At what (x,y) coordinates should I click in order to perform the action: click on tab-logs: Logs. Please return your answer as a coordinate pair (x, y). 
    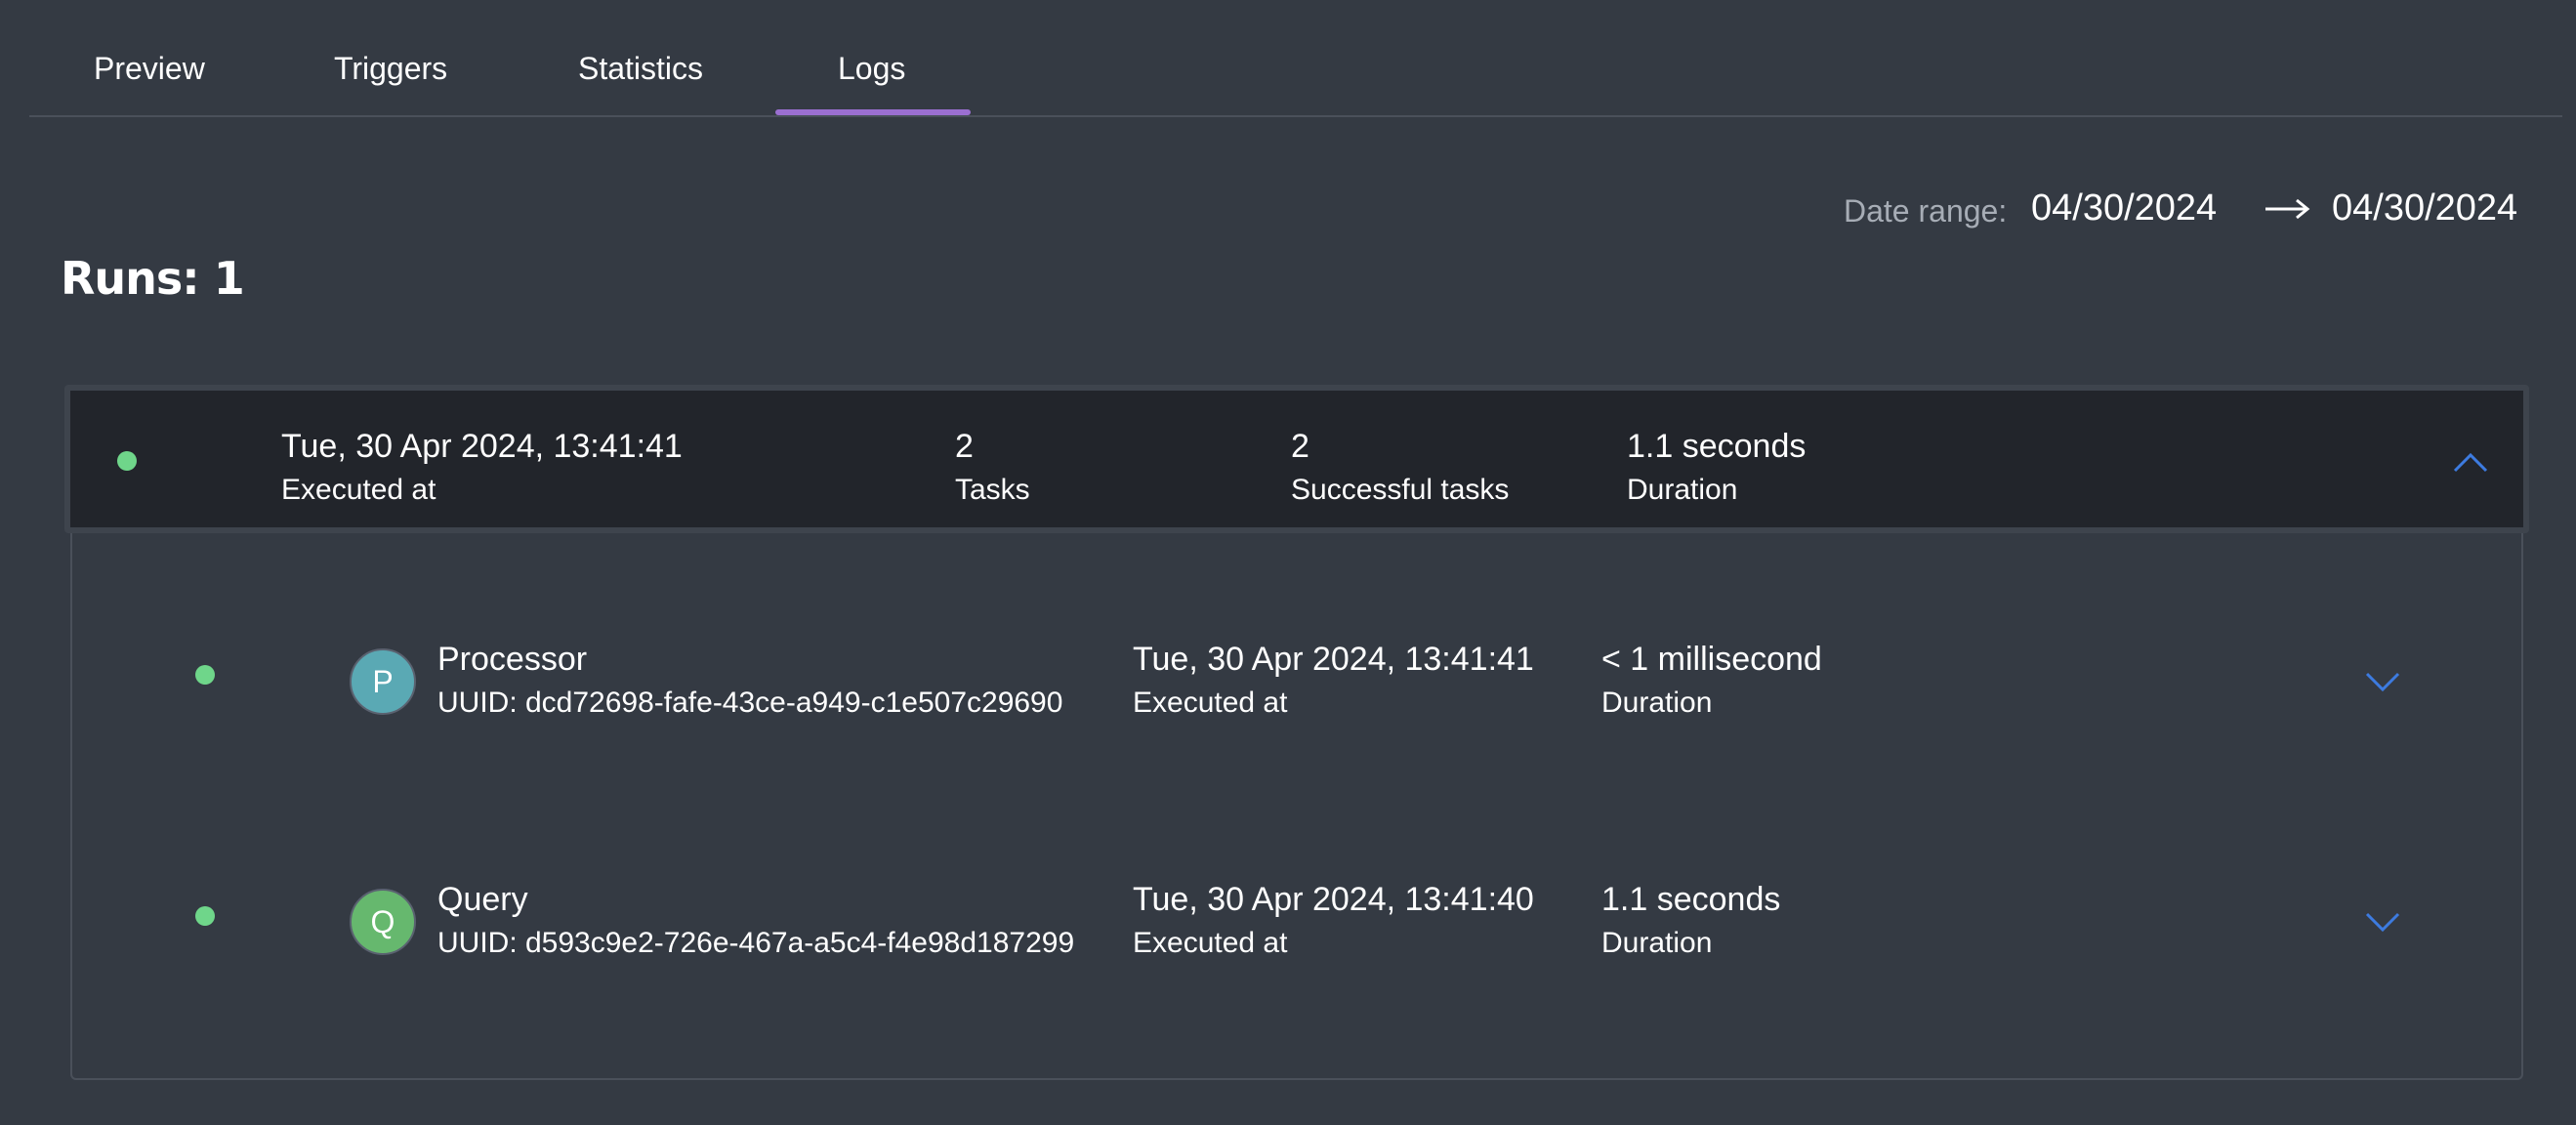
    Looking at the image, I should click on (871, 69).